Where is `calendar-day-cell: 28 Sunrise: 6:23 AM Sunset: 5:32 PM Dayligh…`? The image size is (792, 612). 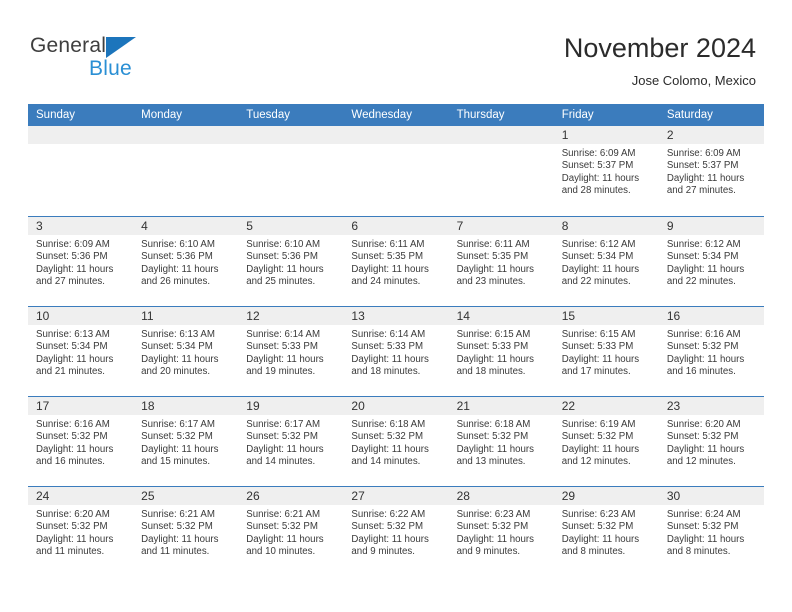
calendar-day-cell: 28 Sunrise: 6:23 AM Sunset: 5:32 PM Dayligh… is located at coordinates (501, 531).